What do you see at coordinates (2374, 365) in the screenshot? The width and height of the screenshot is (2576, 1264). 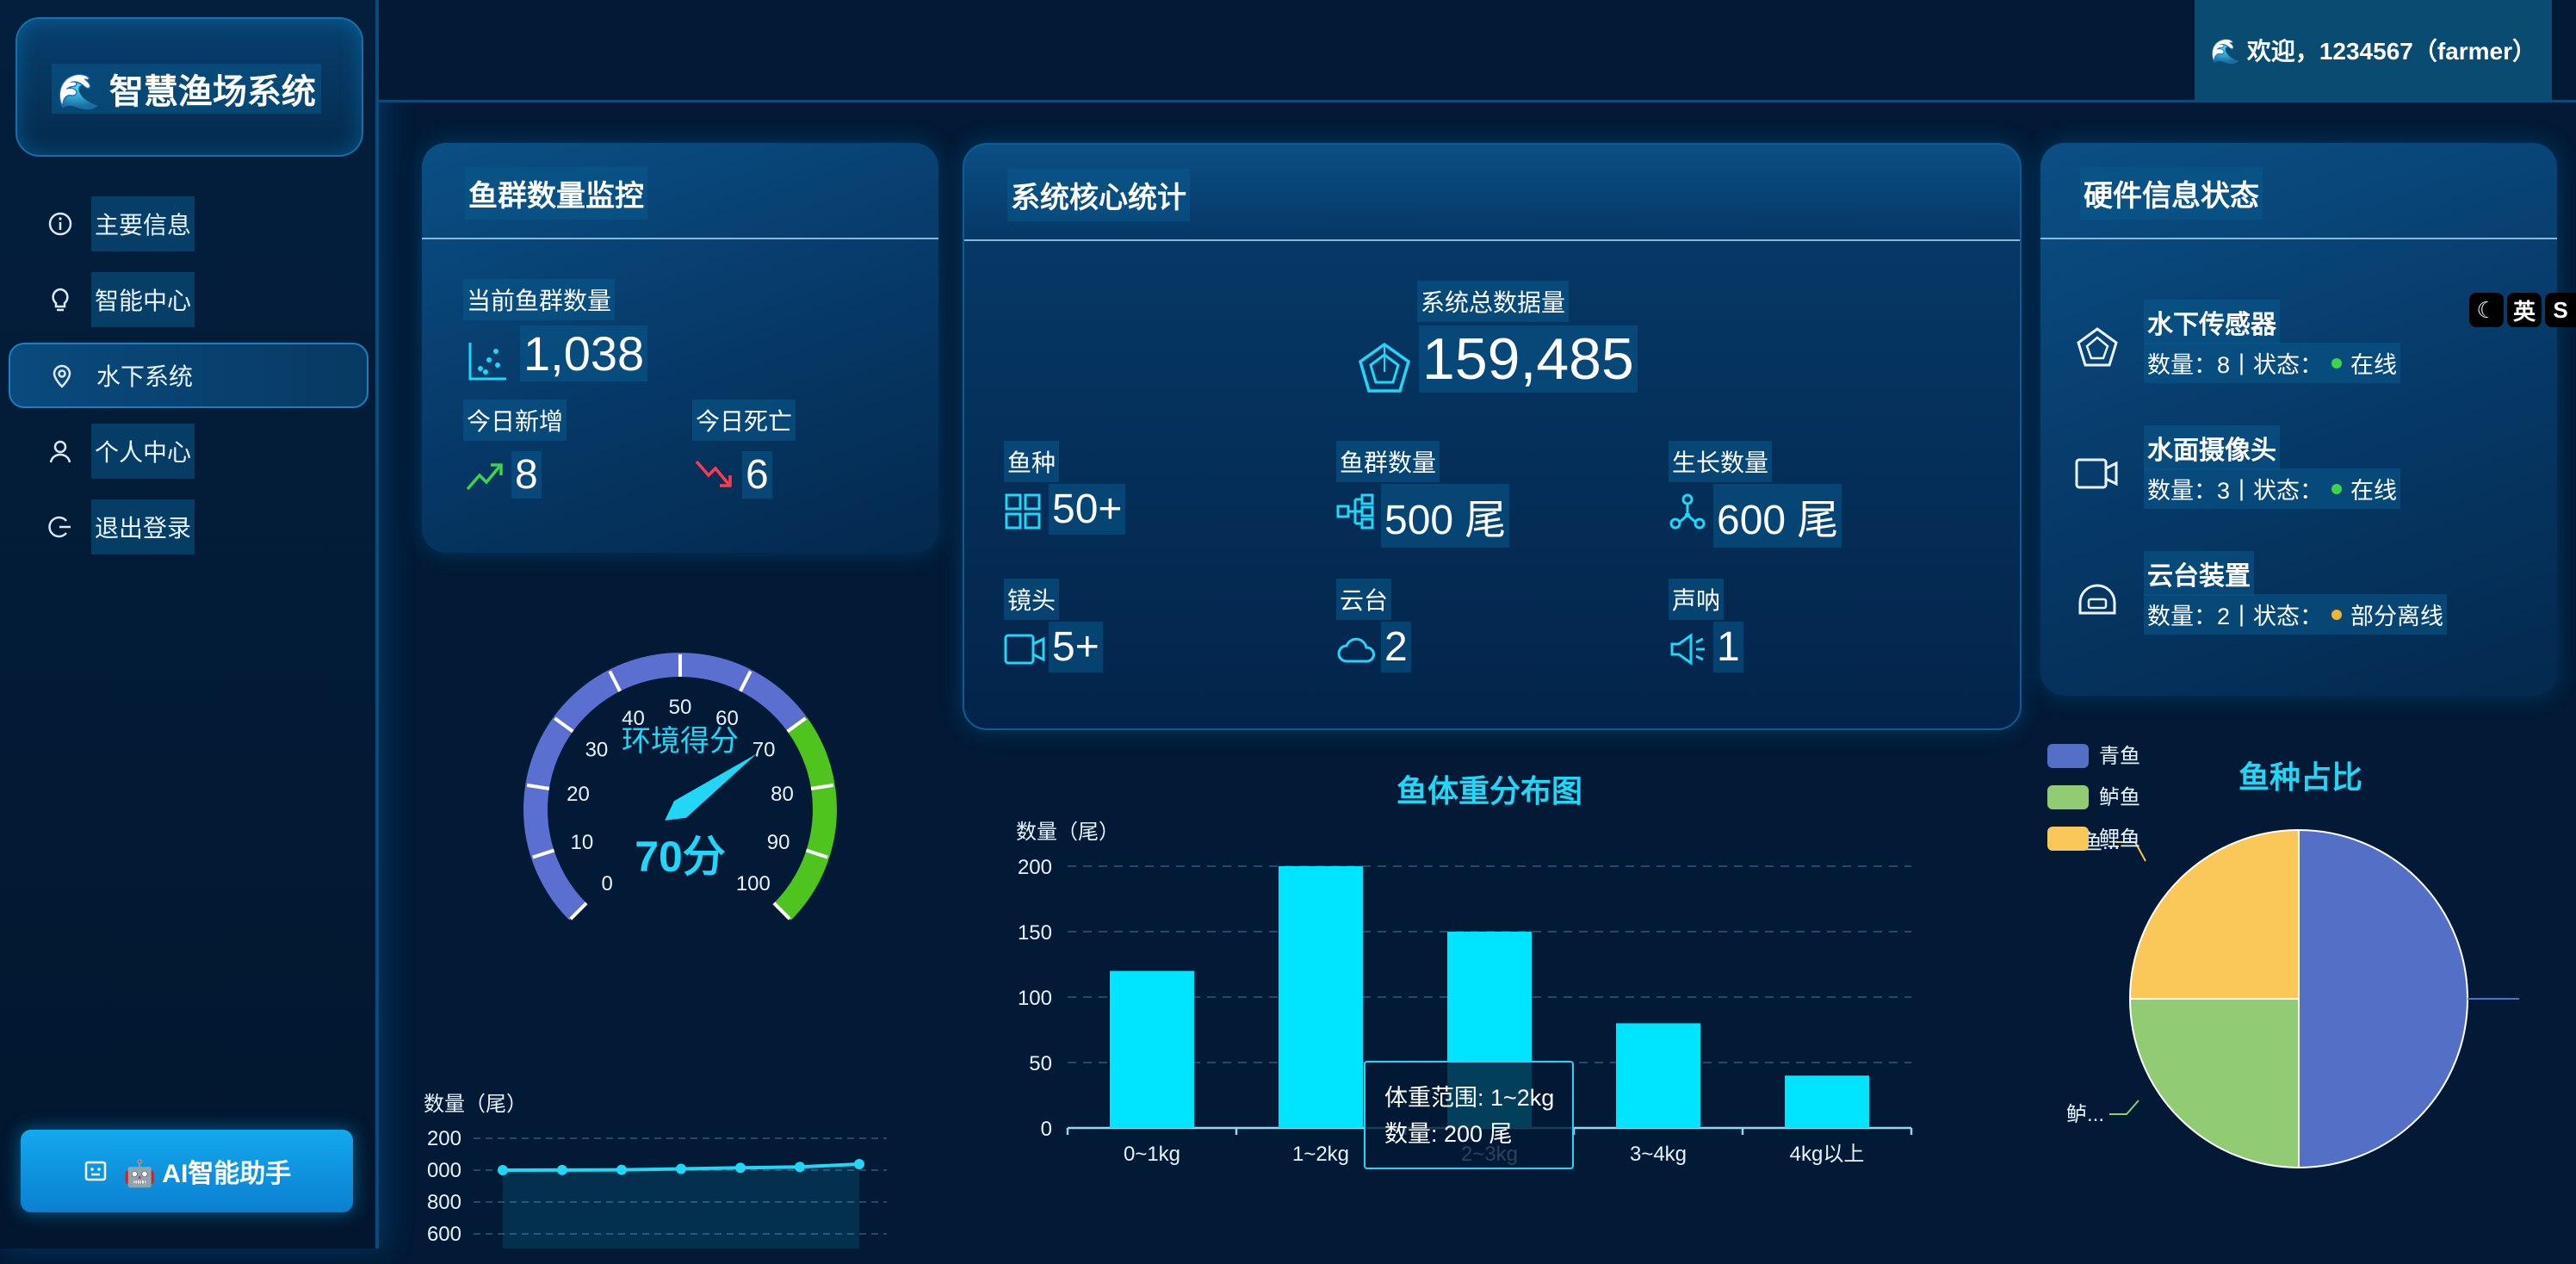 I see `status-text: 在线` at bounding box center [2374, 365].